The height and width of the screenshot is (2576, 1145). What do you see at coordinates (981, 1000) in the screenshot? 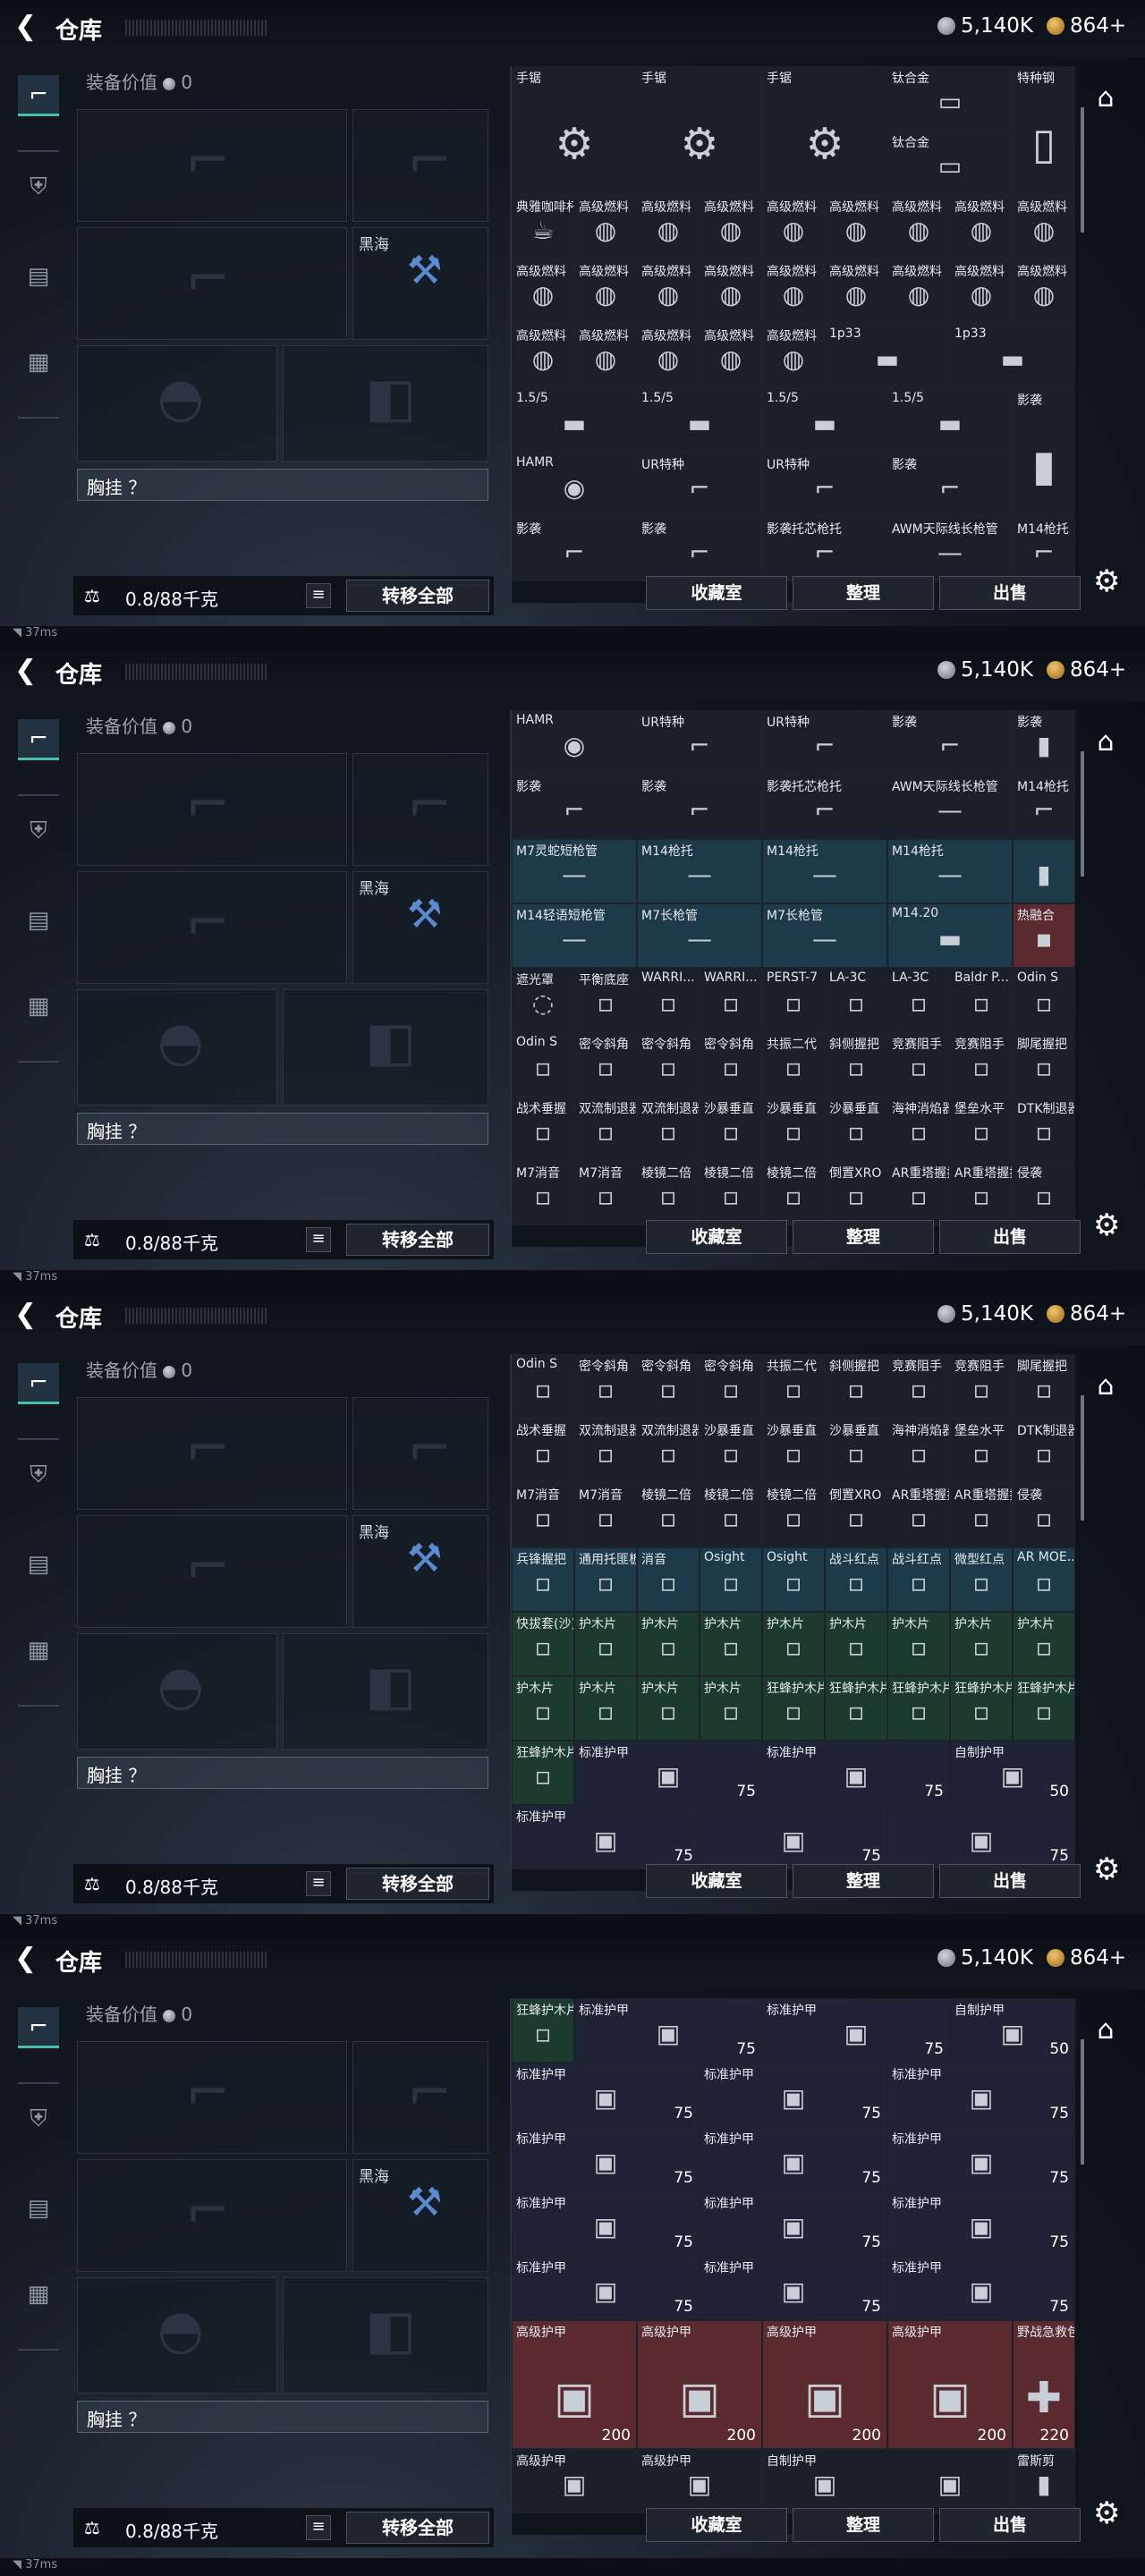
I see `inventory-item: Baldr P... ▫` at bounding box center [981, 1000].